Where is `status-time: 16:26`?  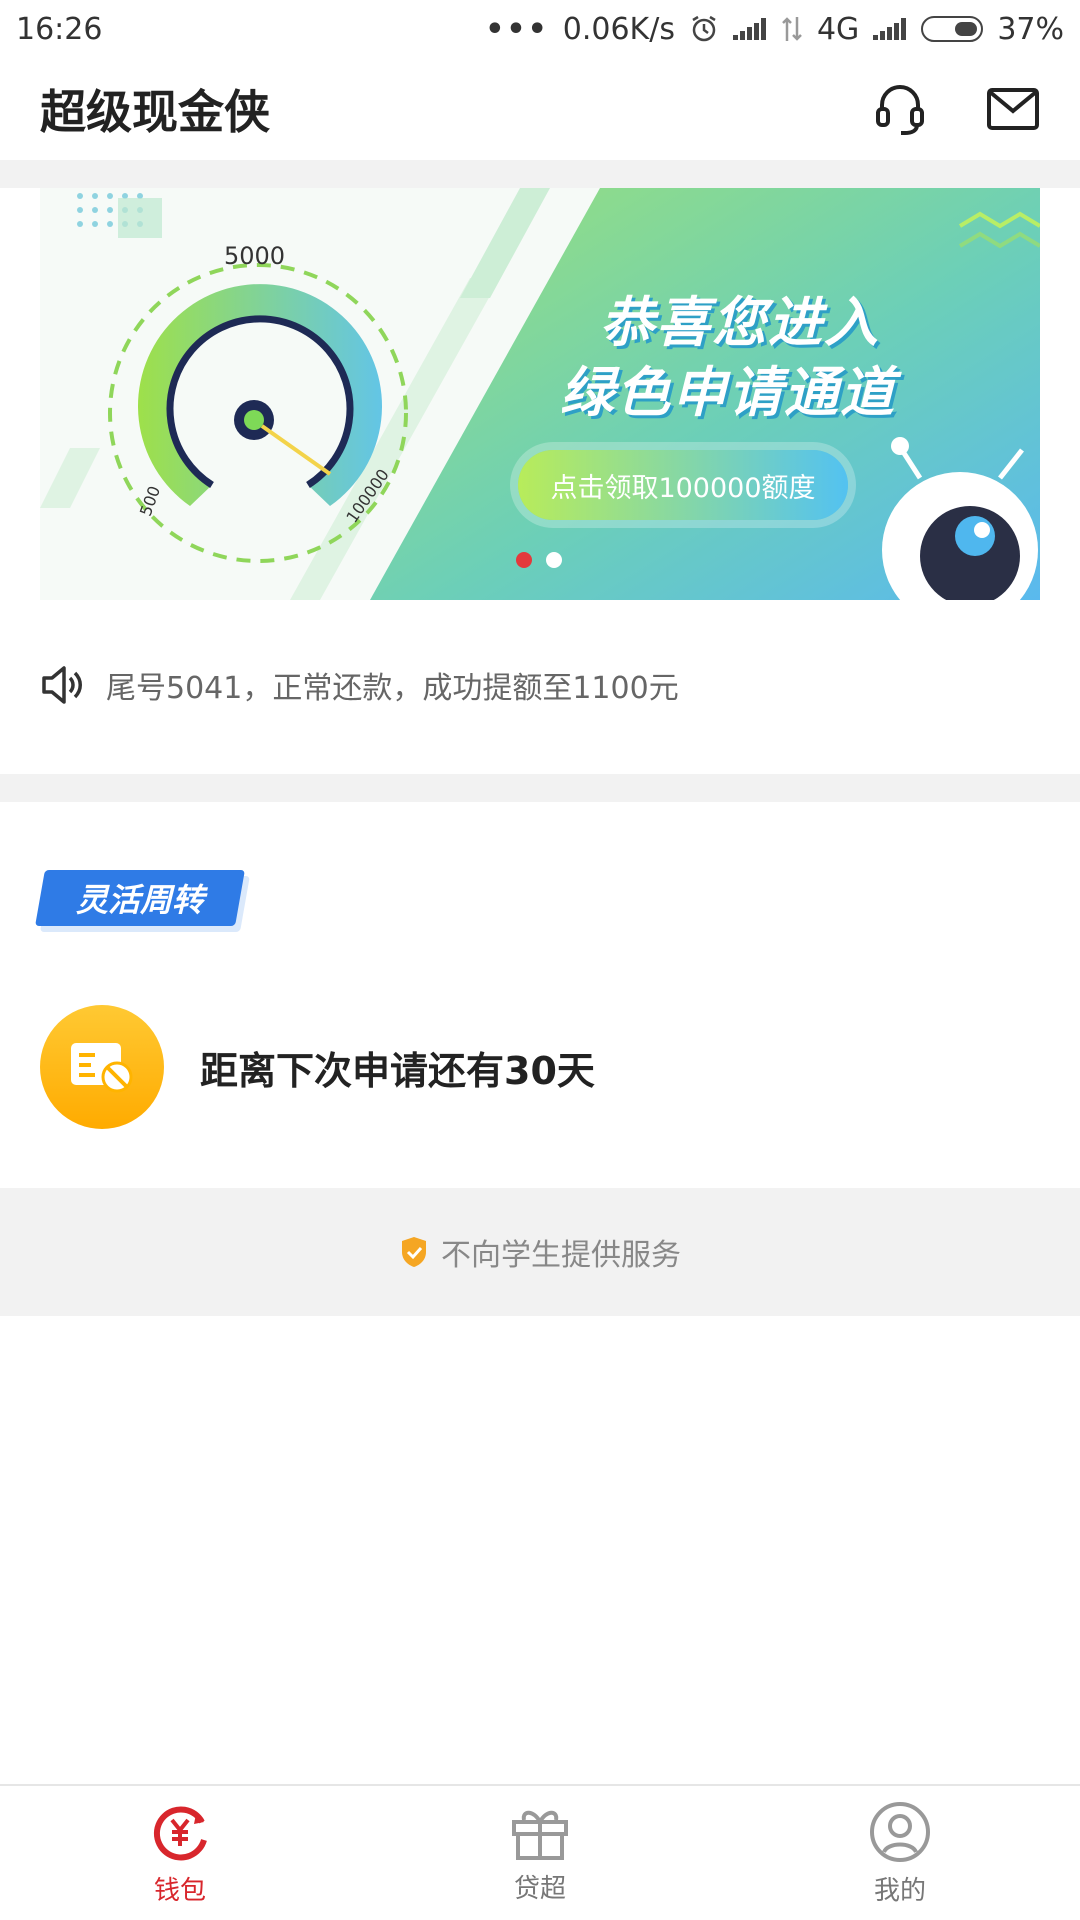
status-time: 16:26 is located at coordinates (59, 29).